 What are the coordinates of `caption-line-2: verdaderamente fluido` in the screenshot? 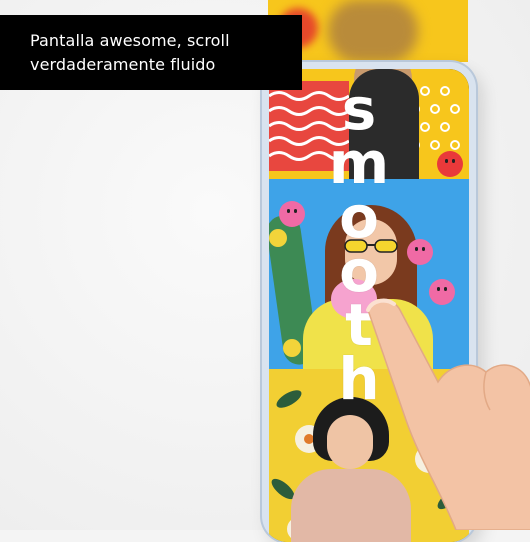 It's located at (123, 64).